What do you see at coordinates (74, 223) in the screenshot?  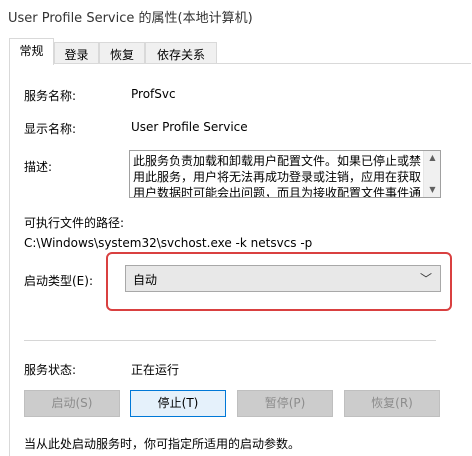 I see `exec-path-label: 可执行文件的路径:` at bounding box center [74, 223].